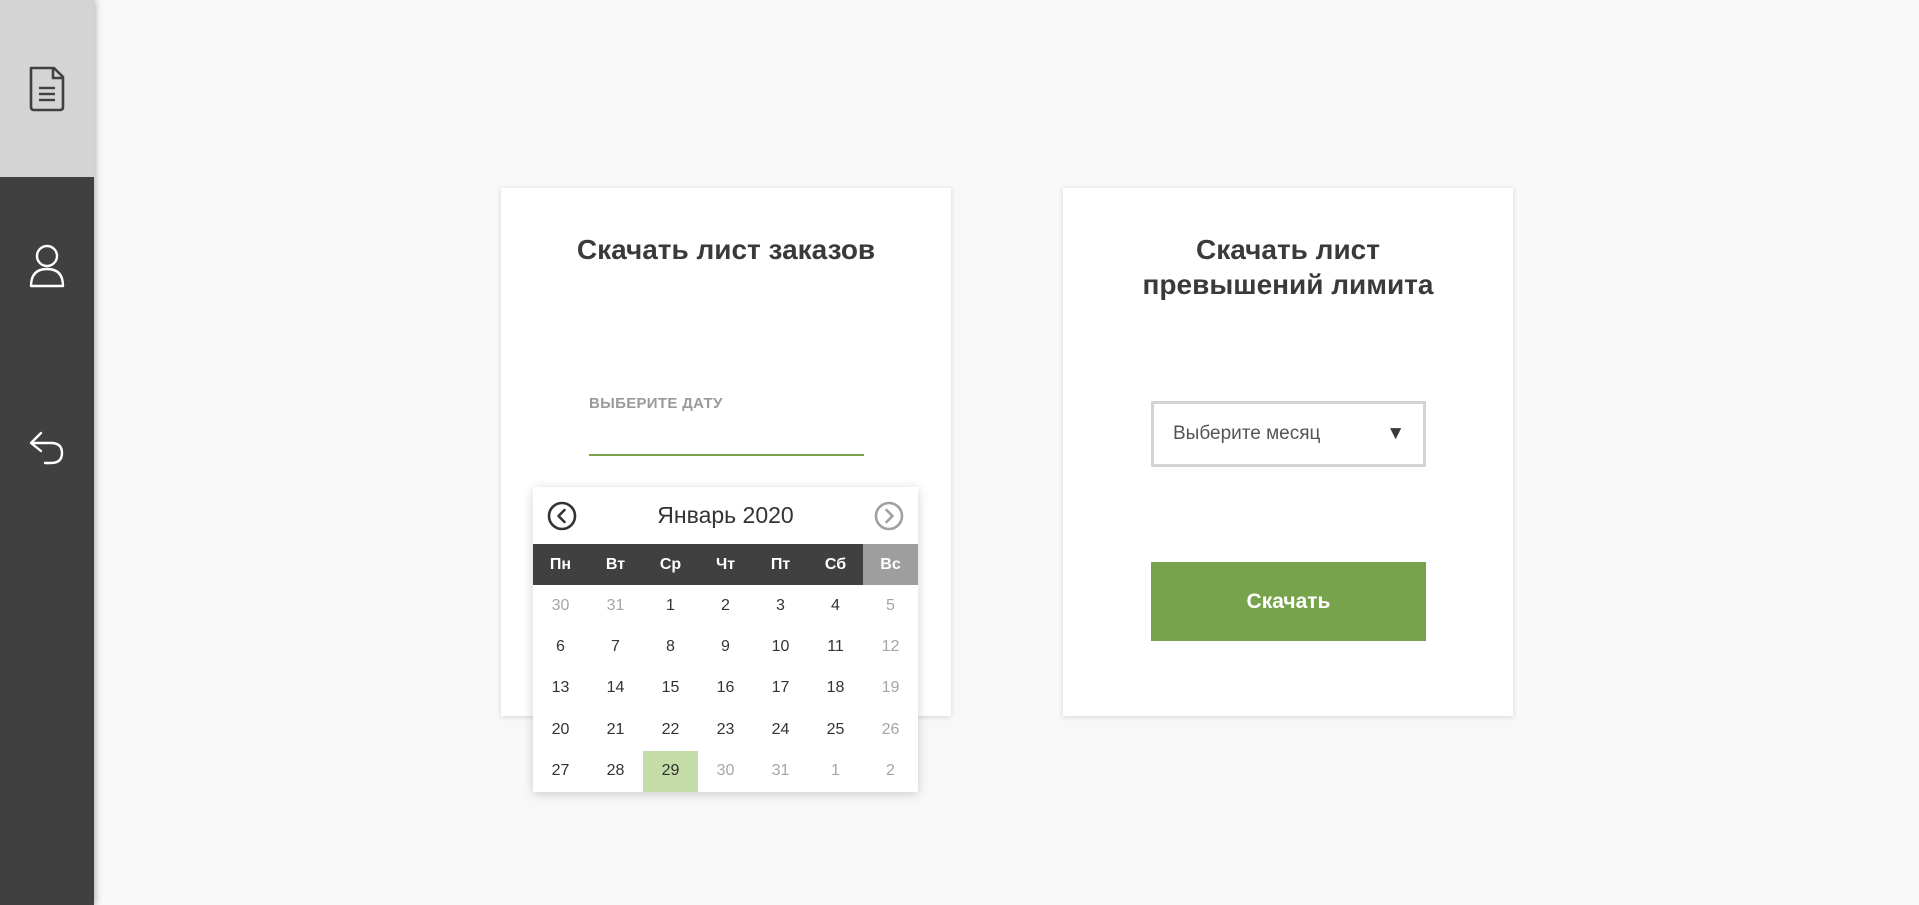 This screenshot has width=1919, height=905. What do you see at coordinates (835, 729) in the screenshot?
I see `calendar-day: 25` at bounding box center [835, 729].